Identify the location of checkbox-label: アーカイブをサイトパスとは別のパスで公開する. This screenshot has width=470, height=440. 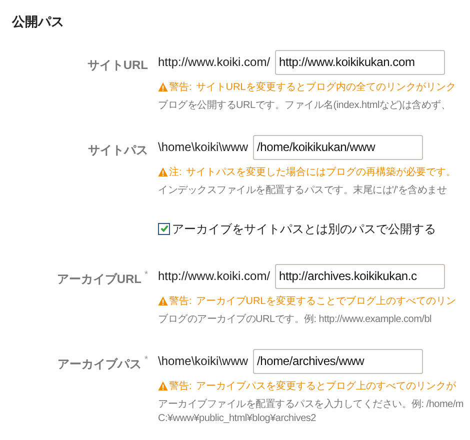
(304, 229).